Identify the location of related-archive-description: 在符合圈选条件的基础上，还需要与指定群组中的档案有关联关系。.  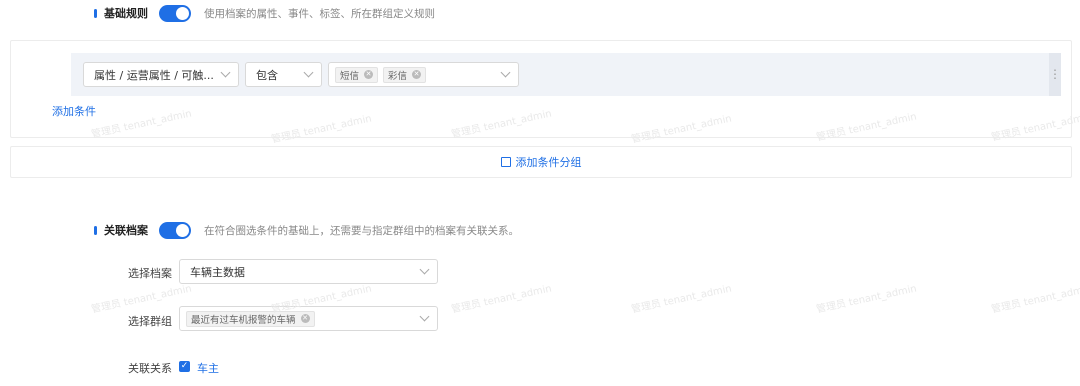
(361, 230).